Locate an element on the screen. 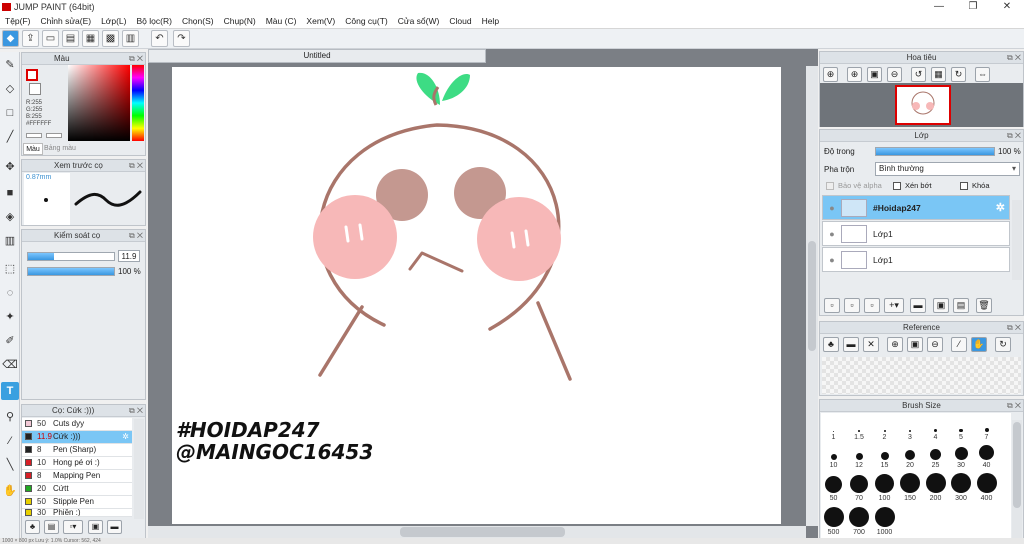 The image size is (1024, 544). magic-wand-icon: ✦ is located at coordinates (10, 317).